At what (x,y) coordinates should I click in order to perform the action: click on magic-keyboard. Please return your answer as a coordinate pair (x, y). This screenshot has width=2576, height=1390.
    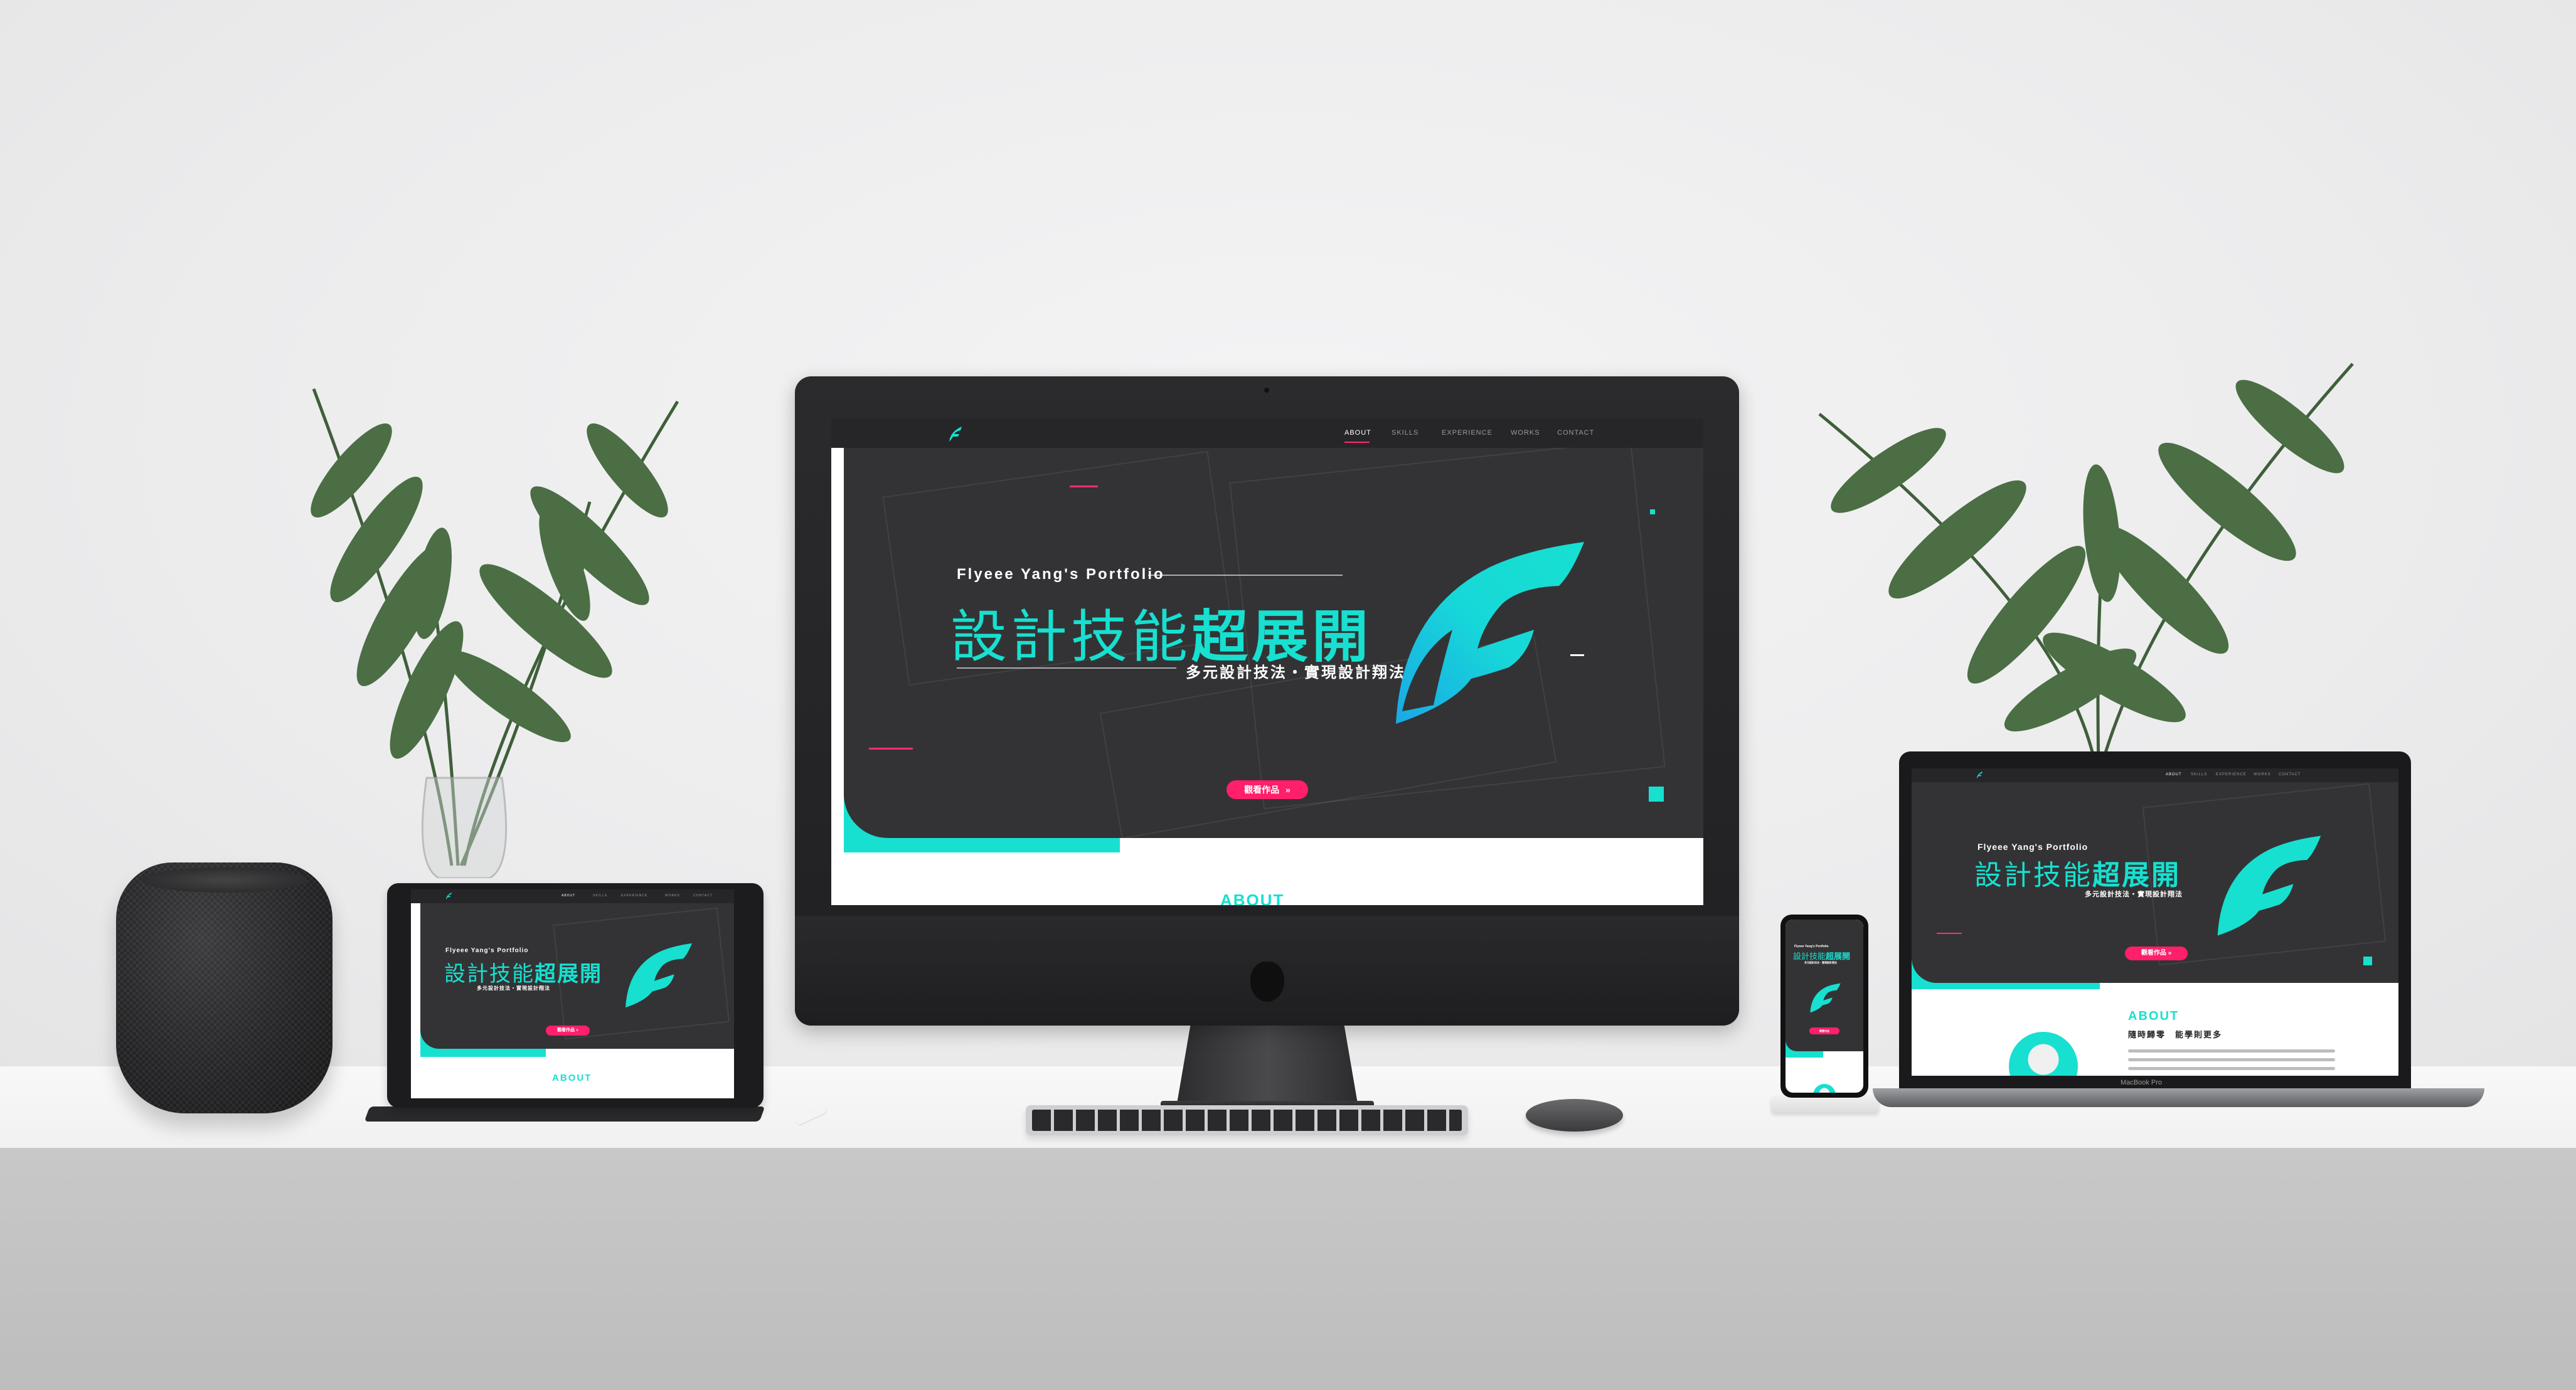
    Looking at the image, I should click on (1247, 1120).